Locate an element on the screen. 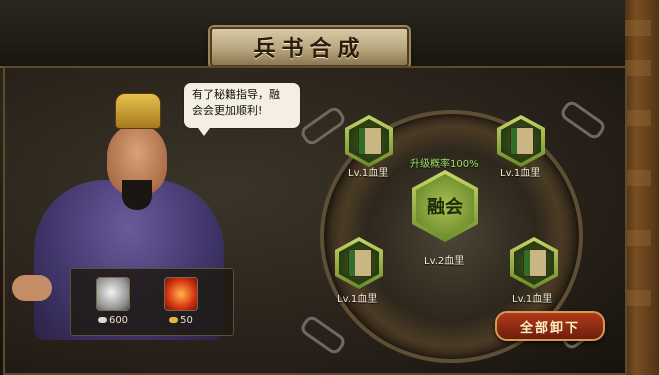 The height and width of the screenshot is (375, 659). slot-level-bottom-left: Lv.1血里 is located at coordinates (357, 299).